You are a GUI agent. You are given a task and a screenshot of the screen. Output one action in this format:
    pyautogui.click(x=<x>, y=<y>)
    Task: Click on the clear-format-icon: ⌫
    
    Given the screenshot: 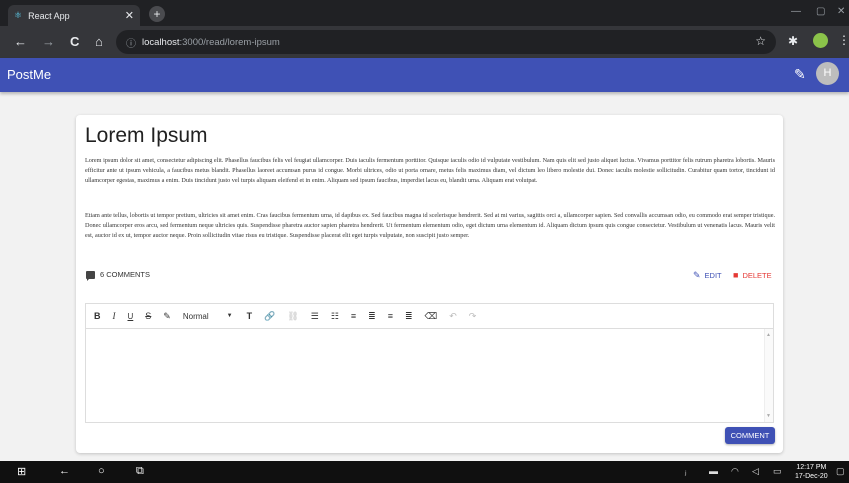 What is the action you would take?
    pyautogui.click(x=431, y=316)
    